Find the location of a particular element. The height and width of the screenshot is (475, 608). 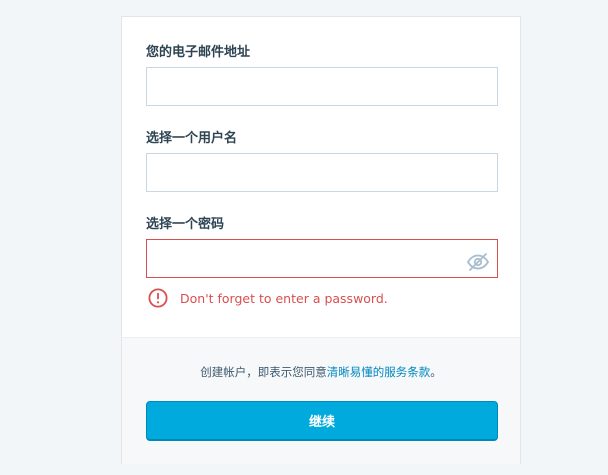

continue-button: 继续 is located at coordinates (322, 421).